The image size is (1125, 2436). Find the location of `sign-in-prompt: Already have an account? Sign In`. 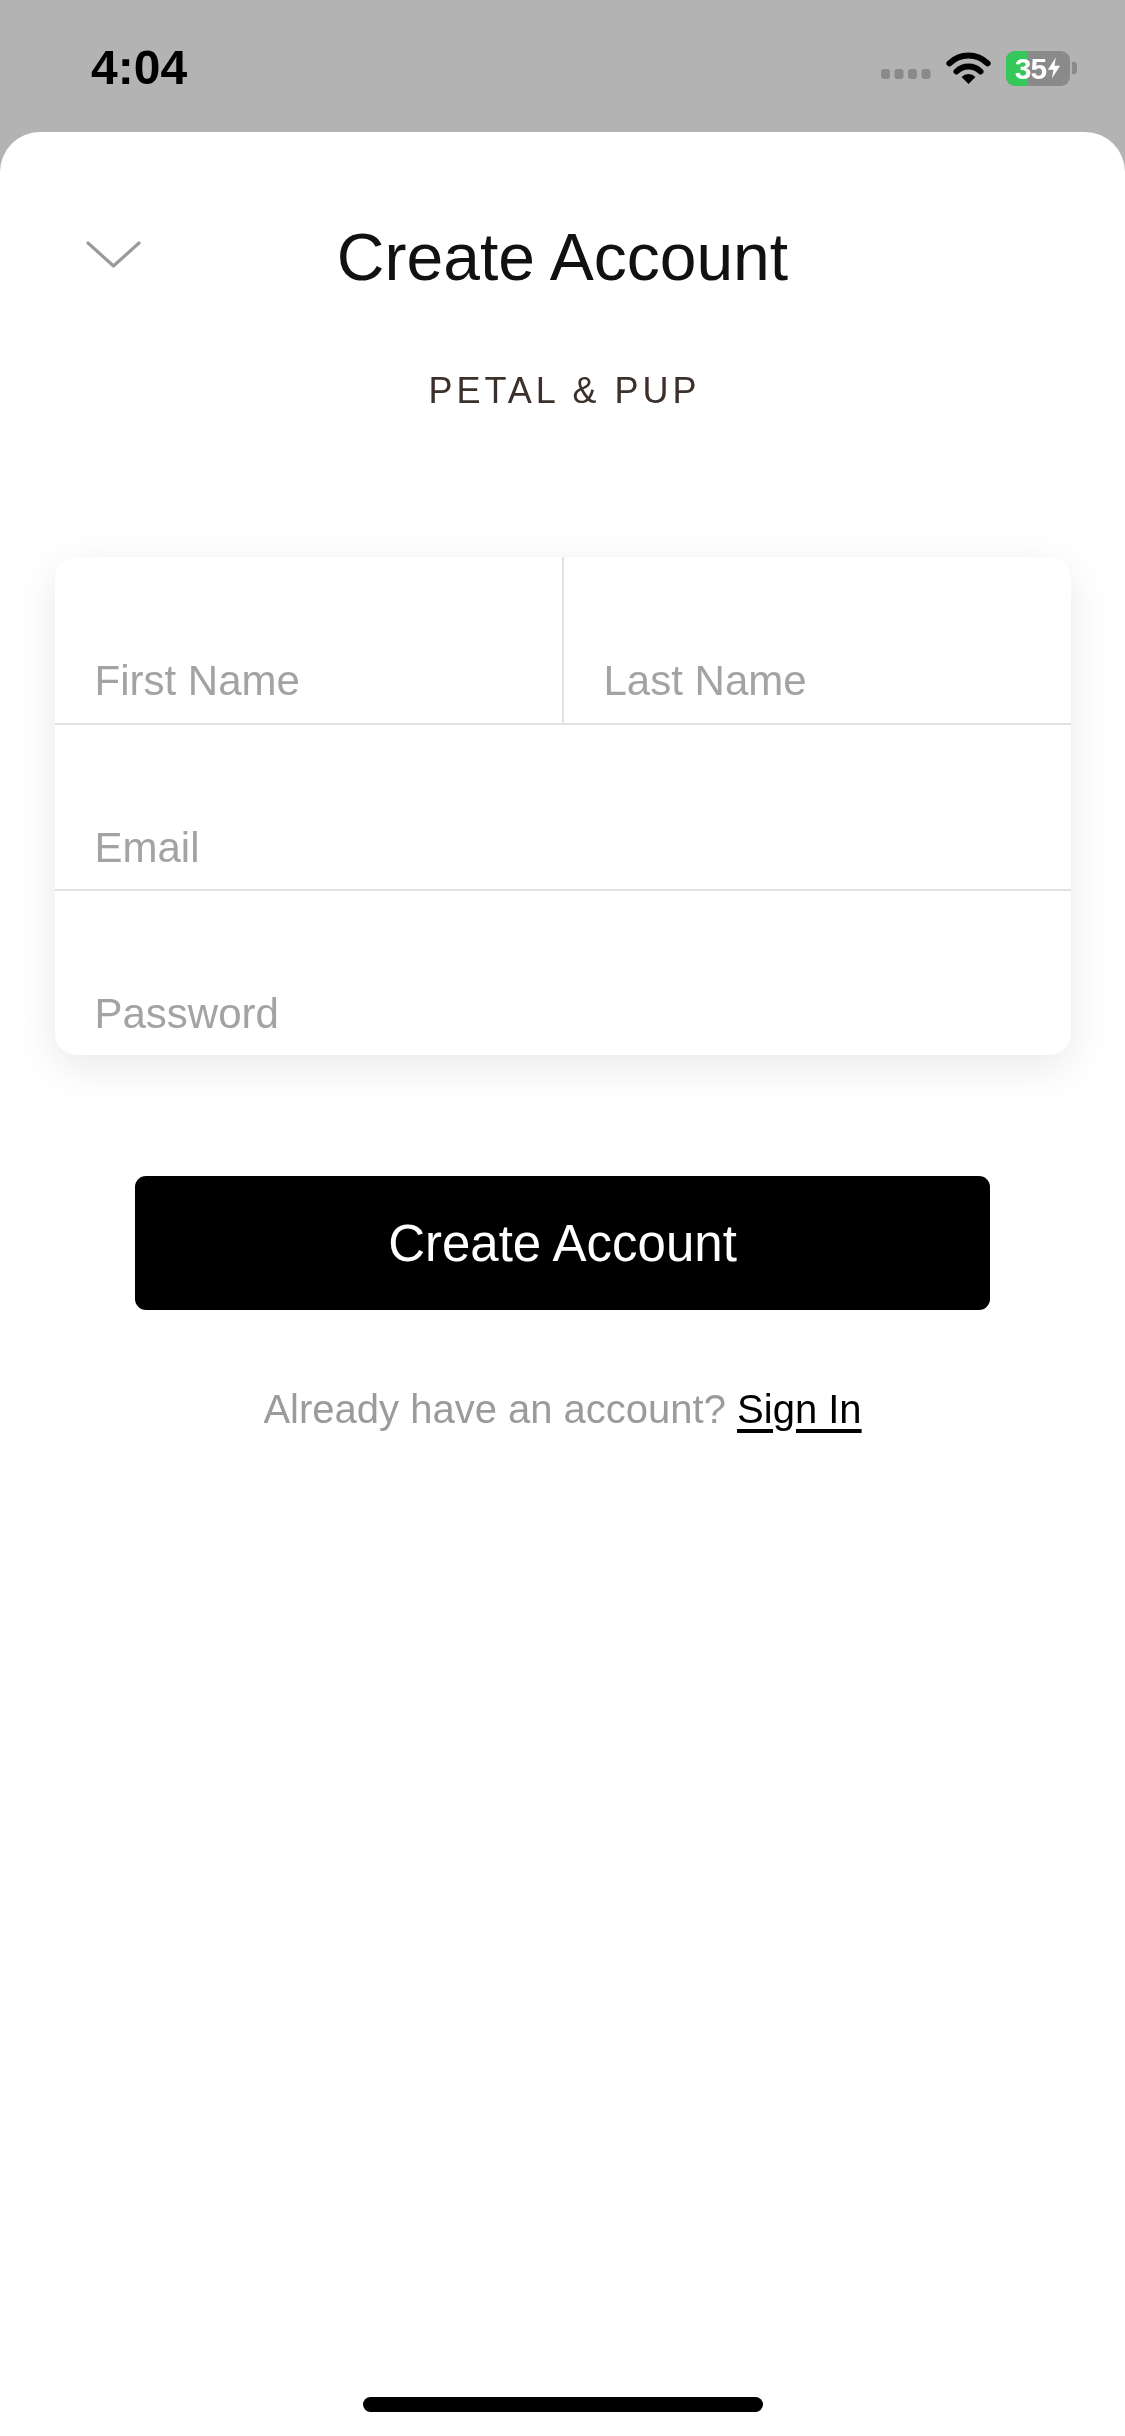

sign-in-prompt: Already have an account? Sign In is located at coordinates (562, 1409).